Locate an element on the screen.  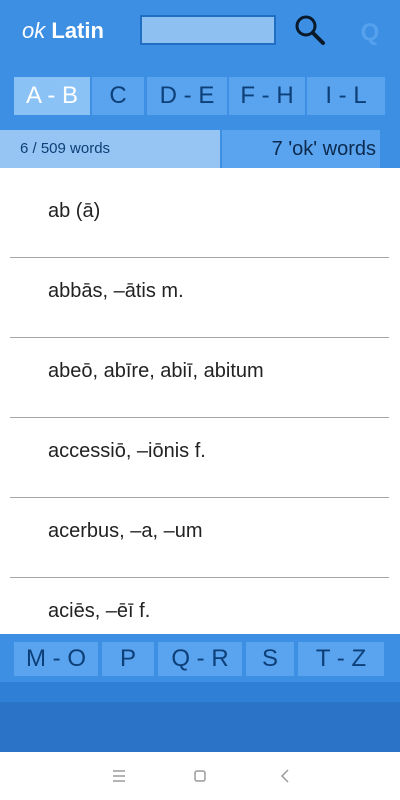
word-progress: 6 / 509 words is located at coordinates (110, 149).